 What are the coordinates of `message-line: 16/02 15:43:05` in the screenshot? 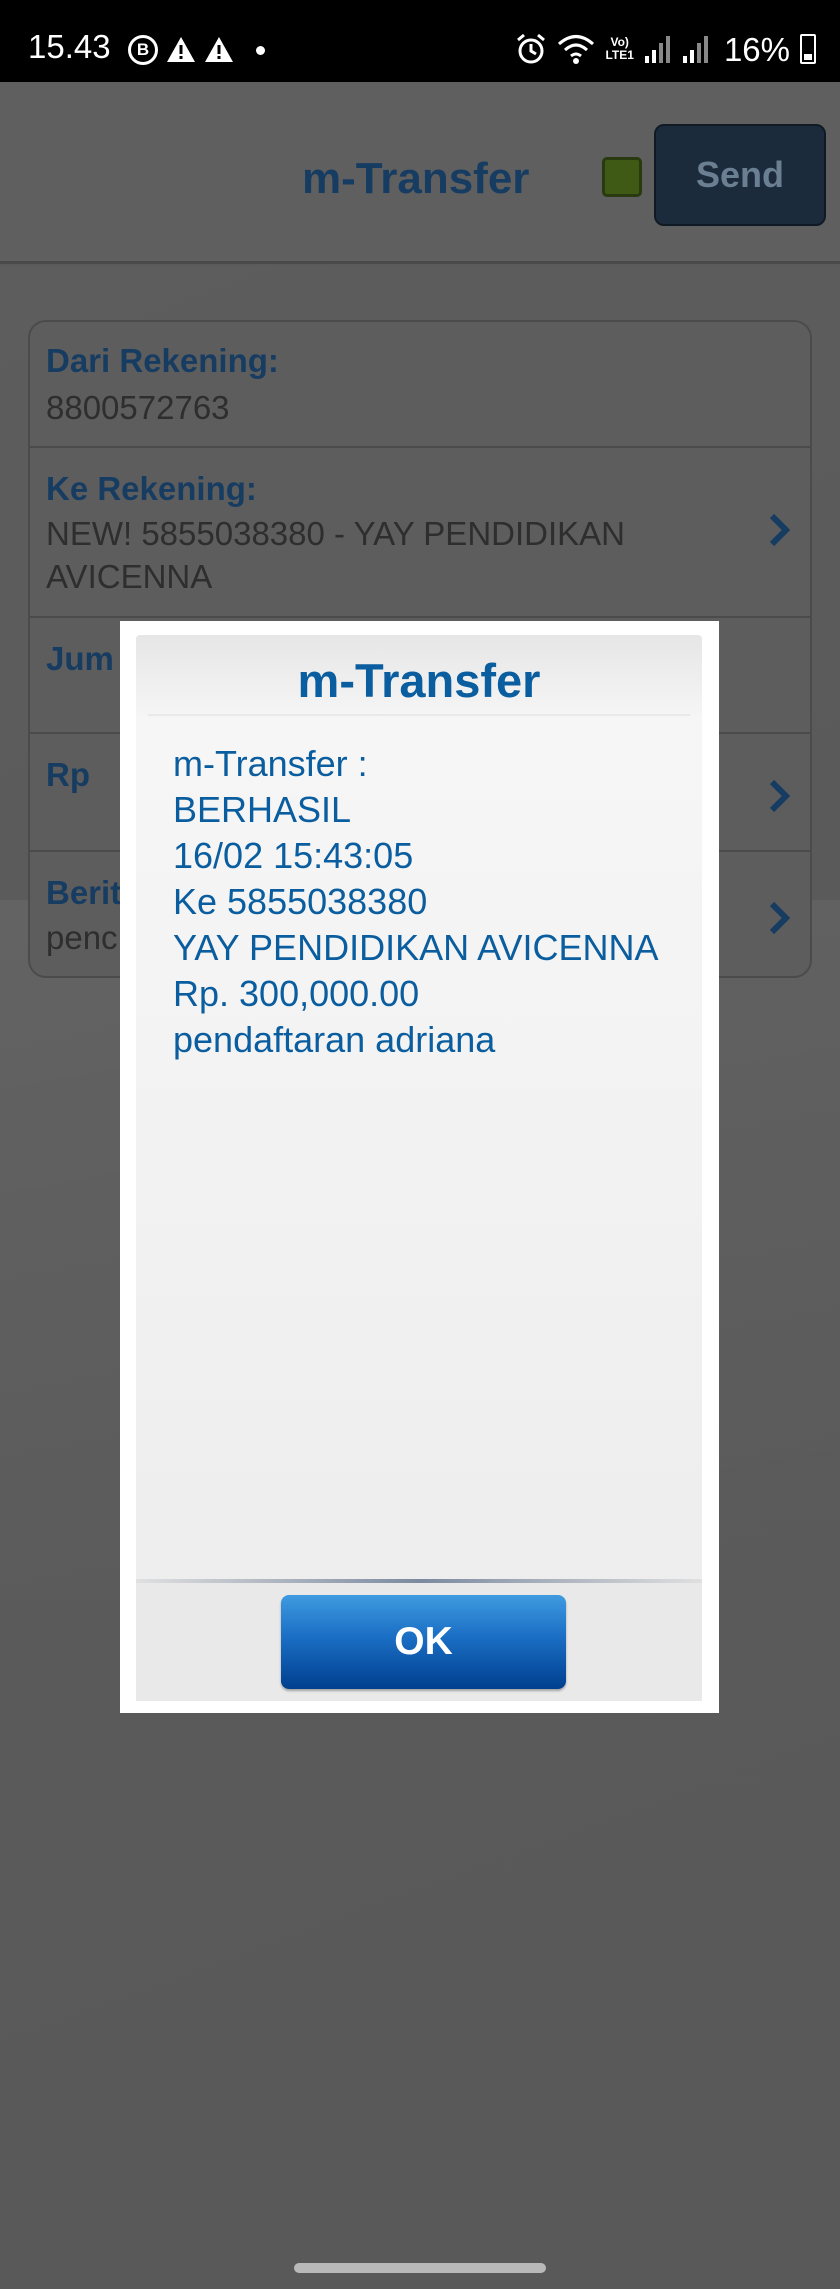 It's located at (293, 855).